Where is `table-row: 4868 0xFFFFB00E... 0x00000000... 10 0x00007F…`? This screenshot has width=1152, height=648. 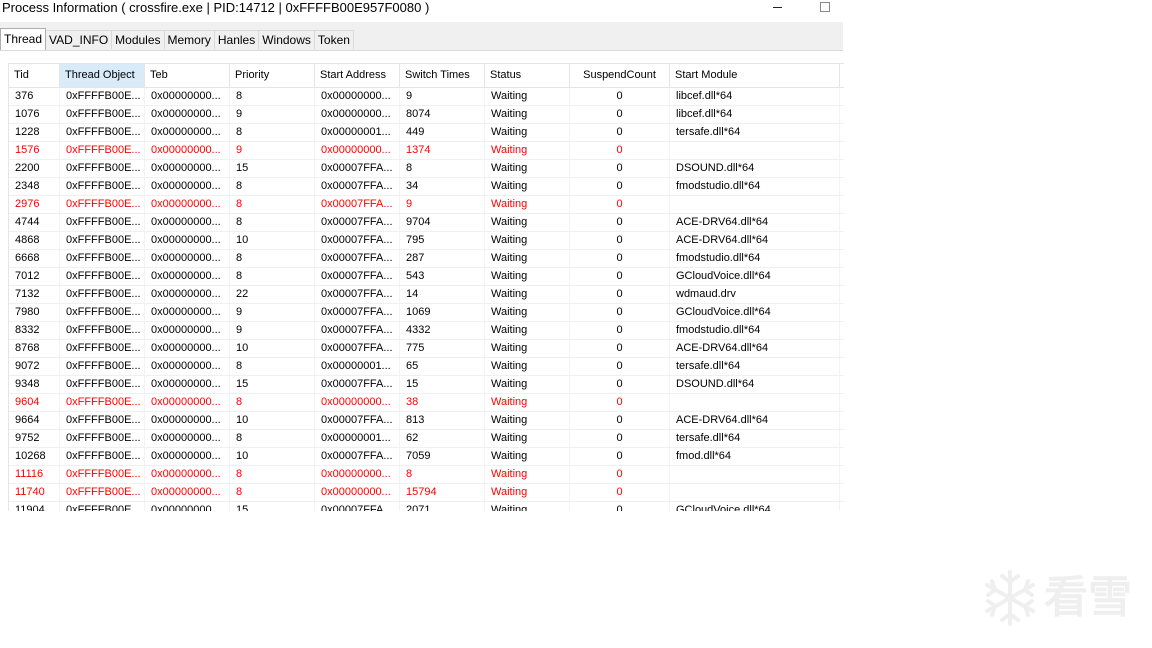 table-row: 4868 0xFFFFB00E... 0x00000000... 10 0x00007F… is located at coordinates (426, 241).